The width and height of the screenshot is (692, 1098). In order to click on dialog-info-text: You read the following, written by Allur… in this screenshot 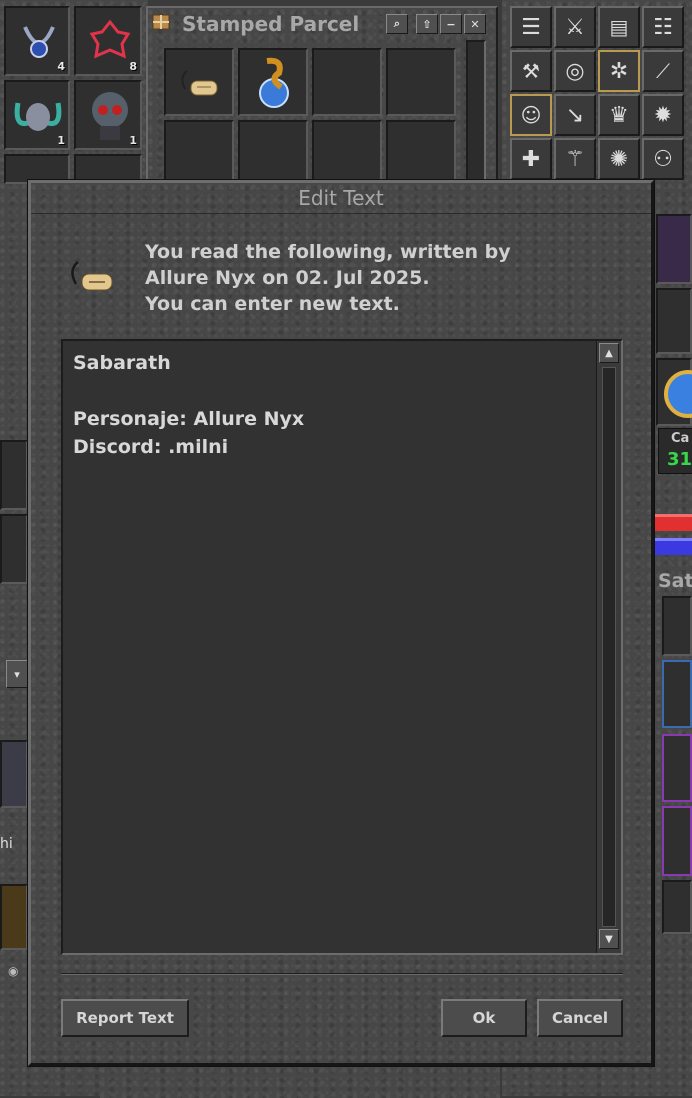, I will do `click(328, 278)`.